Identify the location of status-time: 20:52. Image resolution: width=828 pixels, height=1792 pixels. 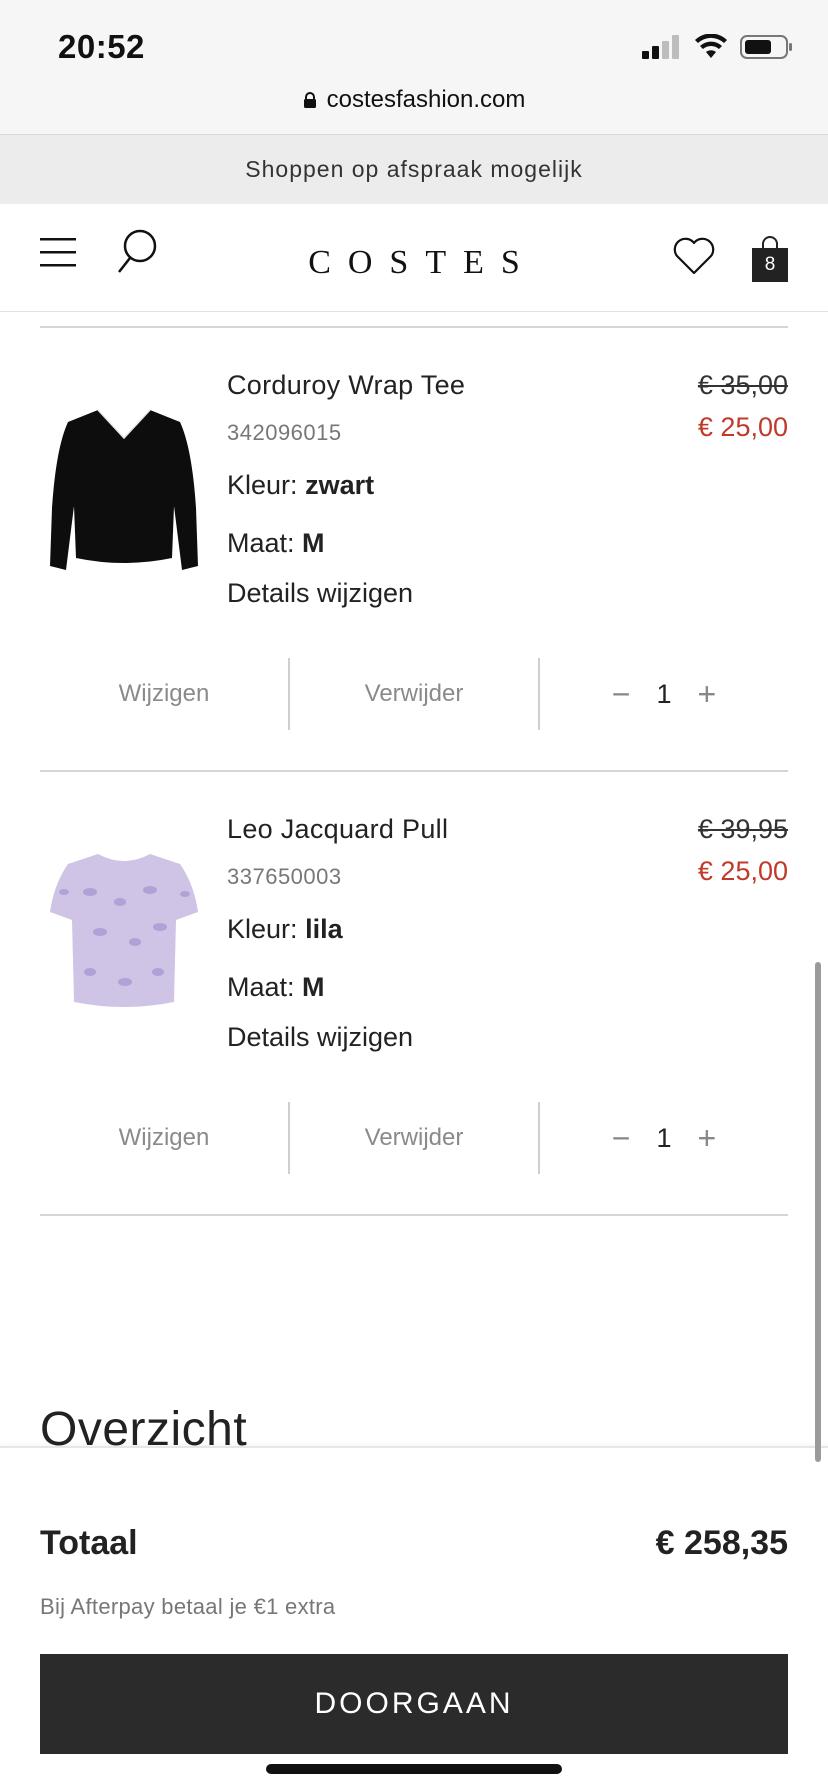
(101, 46).